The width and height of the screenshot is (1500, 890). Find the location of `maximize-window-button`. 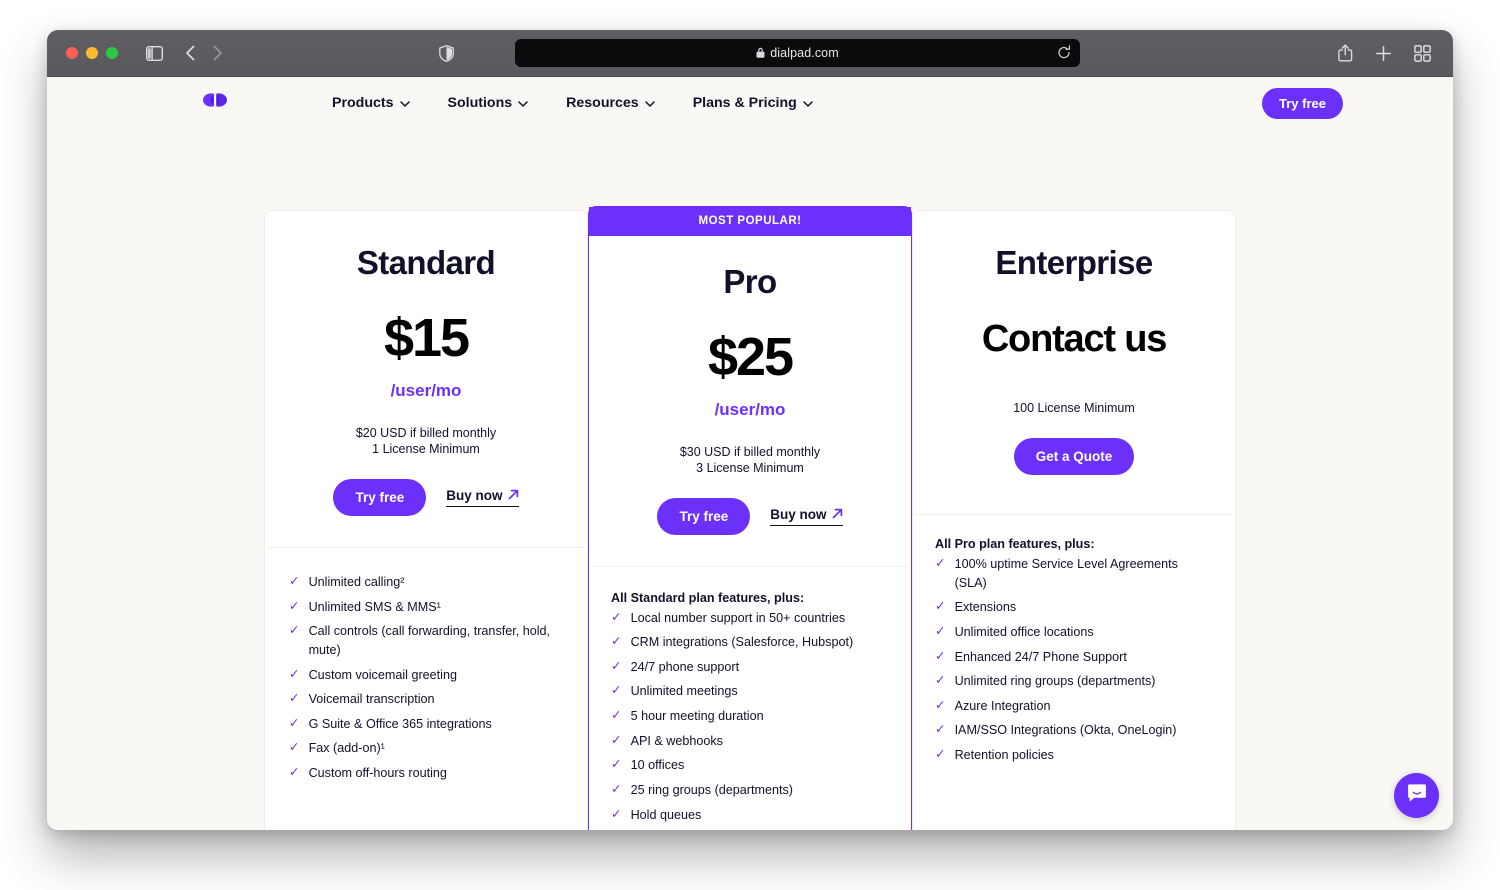

maximize-window-button is located at coordinates (112, 53).